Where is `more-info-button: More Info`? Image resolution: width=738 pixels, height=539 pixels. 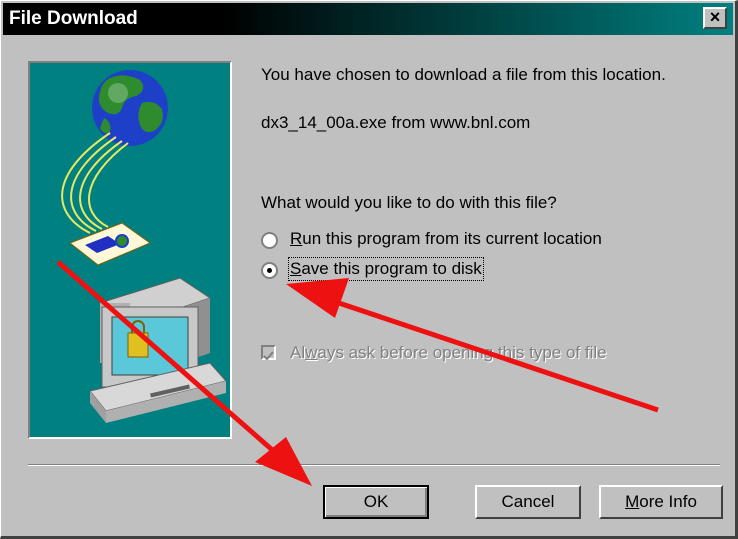 more-info-button: More Info is located at coordinates (661, 502).